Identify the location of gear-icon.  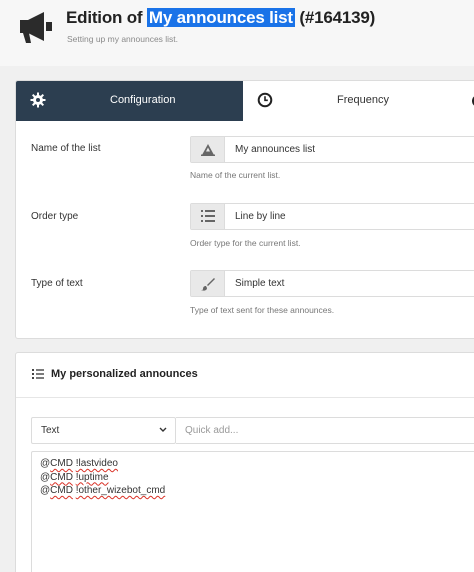
(38, 100).